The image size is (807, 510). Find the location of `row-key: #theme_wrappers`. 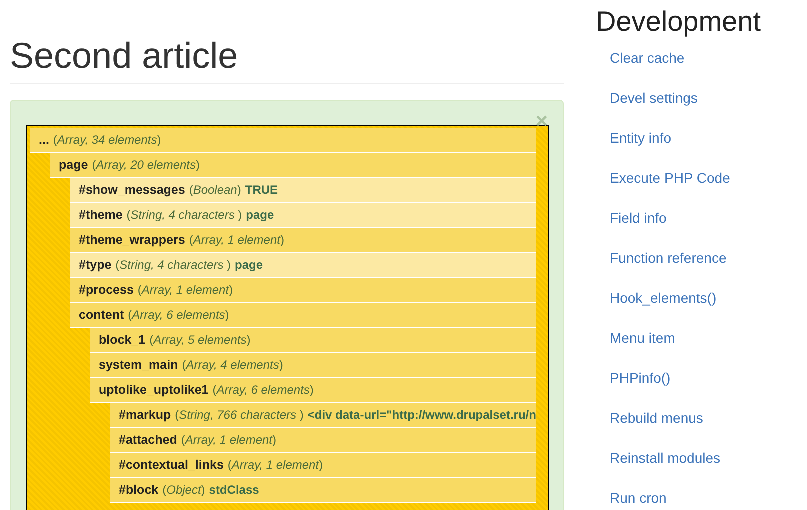

row-key: #theme_wrappers is located at coordinates (132, 239).